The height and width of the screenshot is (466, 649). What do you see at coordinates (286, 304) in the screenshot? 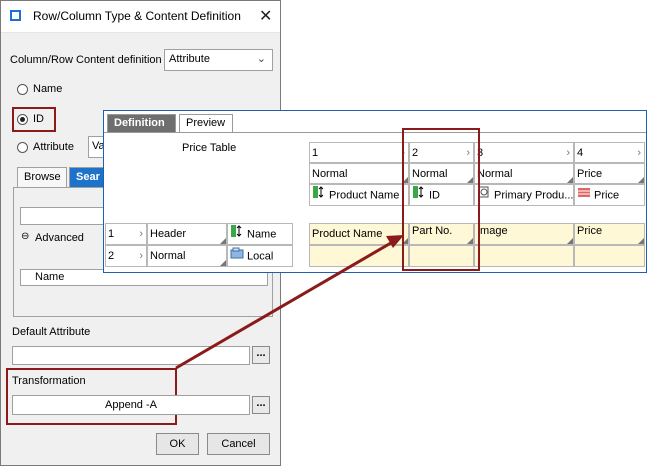
I see `arrow-line` at bounding box center [286, 304].